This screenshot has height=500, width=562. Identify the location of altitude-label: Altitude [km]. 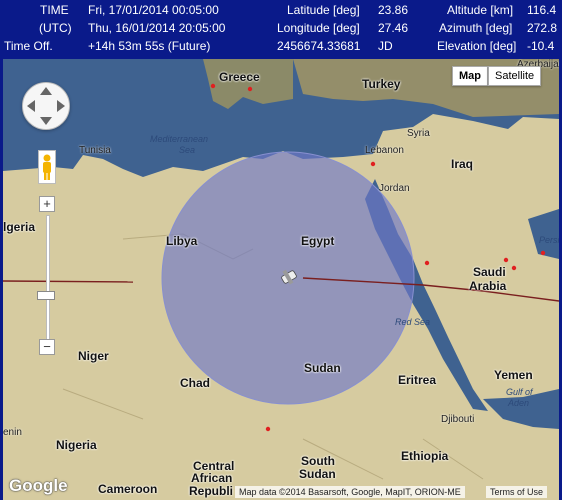
(480, 10).